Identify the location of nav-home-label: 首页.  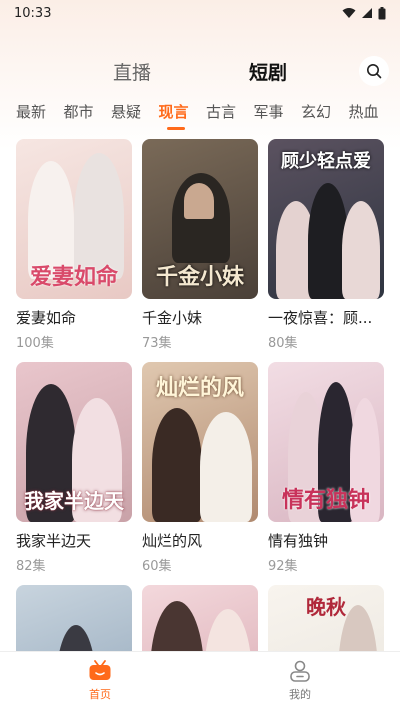
(100, 694).